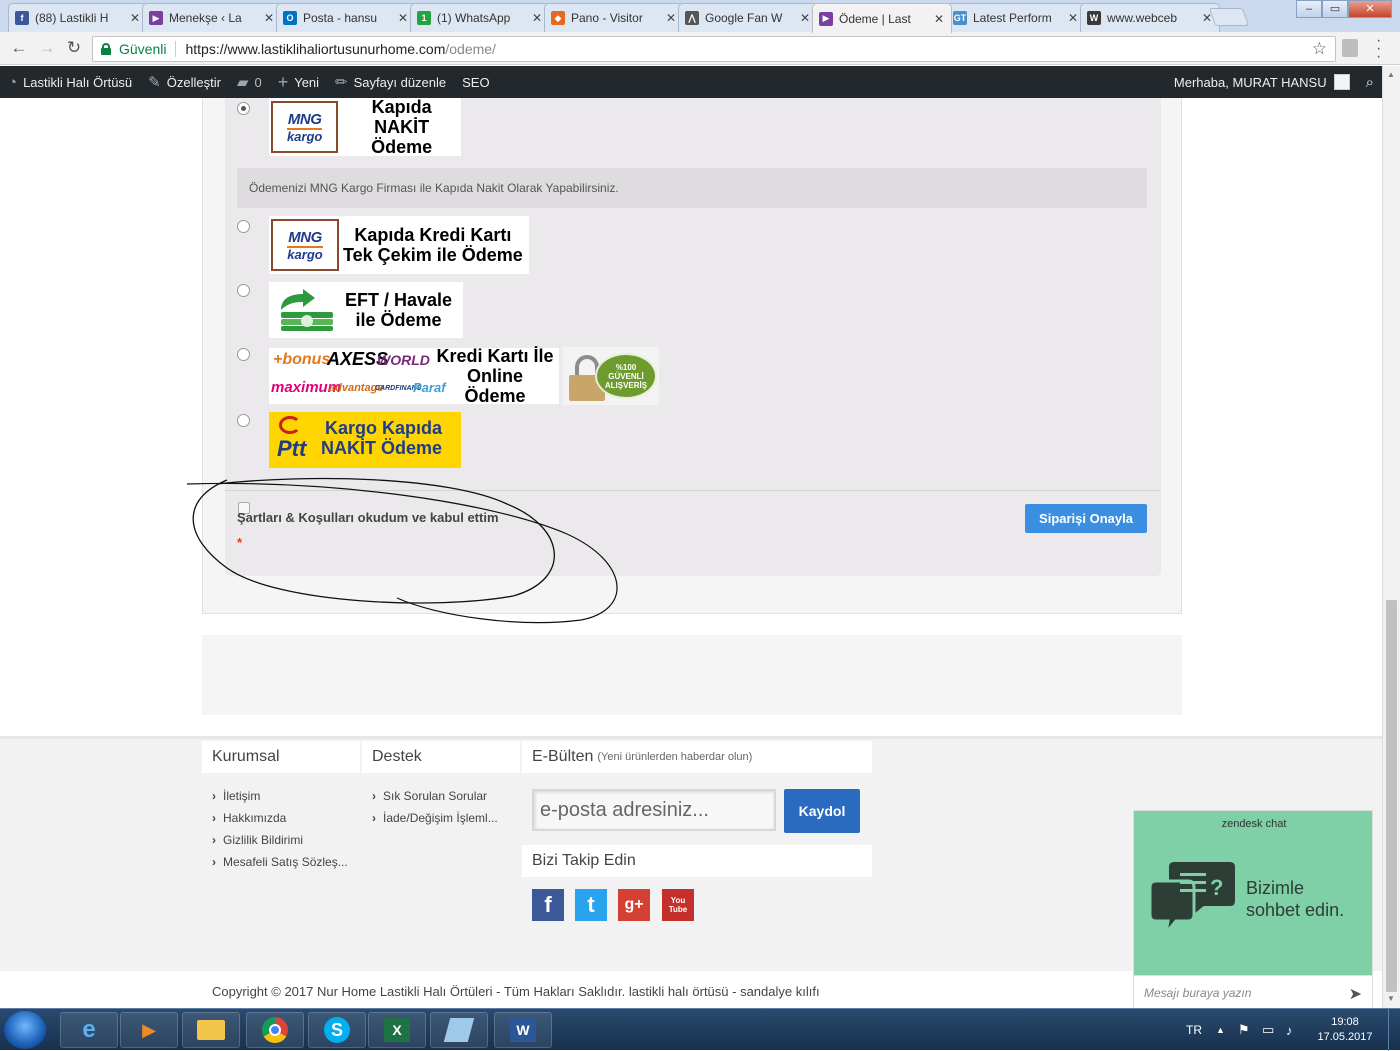  Describe the element at coordinates (1309, 9) in the screenshot. I see `minimize-button: –` at that location.